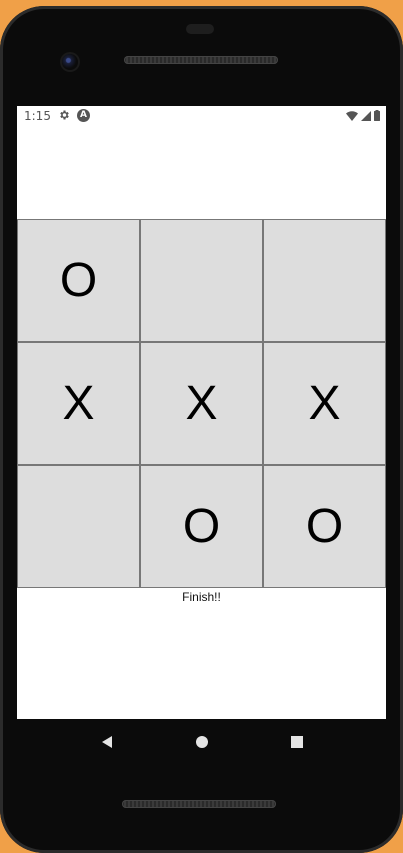 The image size is (403, 853). What do you see at coordinates (352, 115) in the screenshot?
I see `wifi-icon` at bounding box center [352, 115].